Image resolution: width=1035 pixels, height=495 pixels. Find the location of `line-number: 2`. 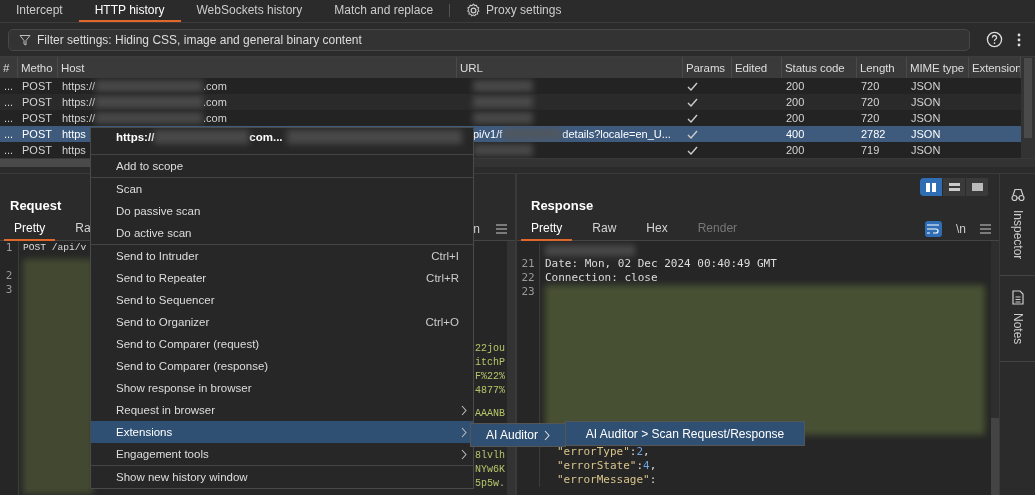

line-number: 2 is located at coordinates (9, 276).